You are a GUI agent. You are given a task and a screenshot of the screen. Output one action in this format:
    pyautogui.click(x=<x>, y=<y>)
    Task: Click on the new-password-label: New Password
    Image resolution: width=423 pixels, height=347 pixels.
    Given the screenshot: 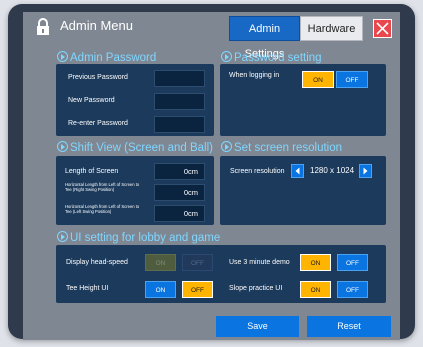 What is the action you would take?
    pyautogui.click(x=91, y=100)
    